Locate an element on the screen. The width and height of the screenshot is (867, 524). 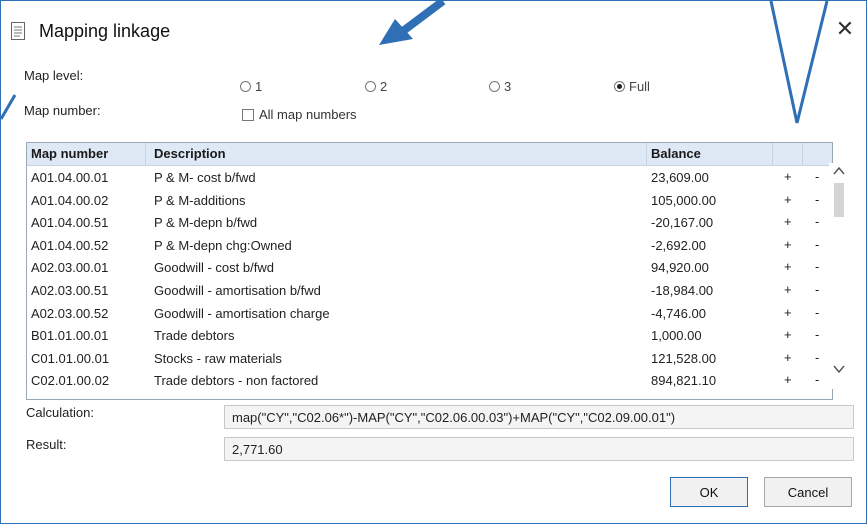
description-cell: Stocks - raw materials is located at coordinates (218, 358).